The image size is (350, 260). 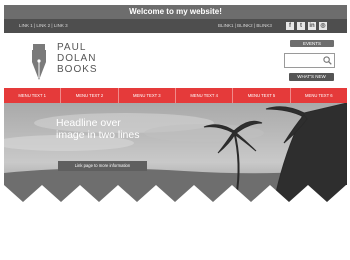 What do you see at coordinates (245, 26) in the screenshot?
I see `top-links-right: BLINK1 | BLINK2 | BLINK3` at bounding box center [245, 26].